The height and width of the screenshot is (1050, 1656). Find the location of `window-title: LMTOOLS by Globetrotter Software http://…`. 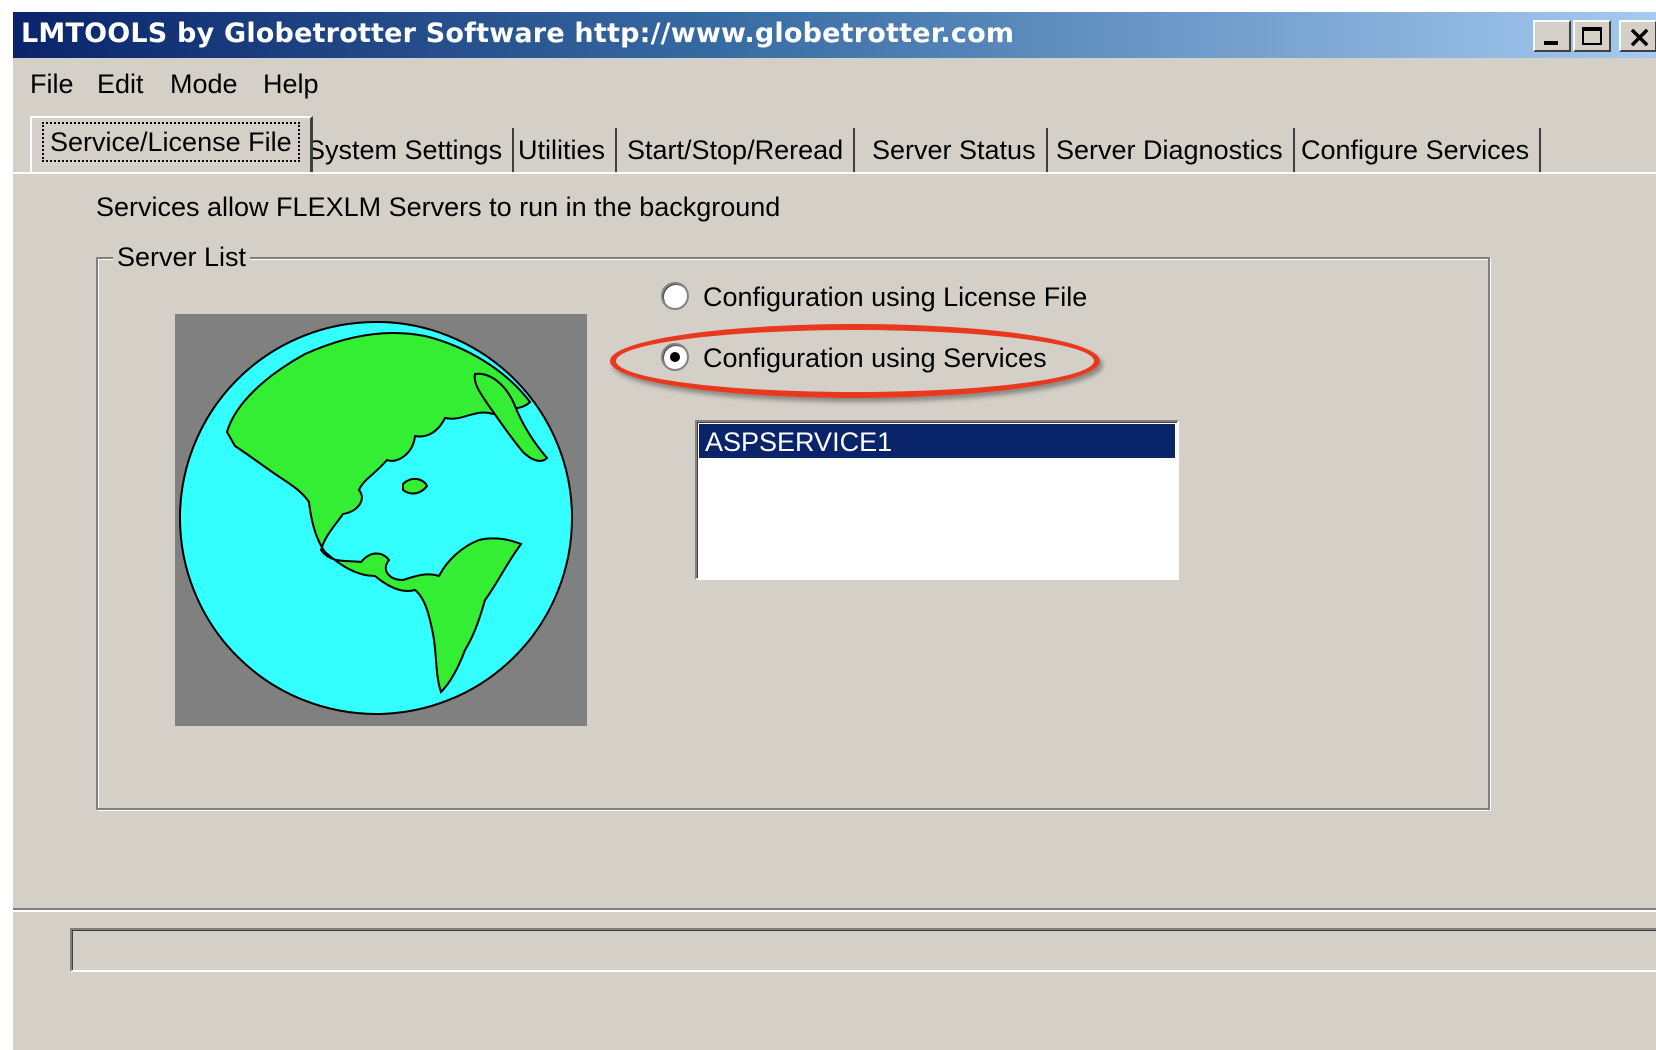

window-title: LMTOOLS by Globetrotter Software http://… is located at coordinates (518, 33).